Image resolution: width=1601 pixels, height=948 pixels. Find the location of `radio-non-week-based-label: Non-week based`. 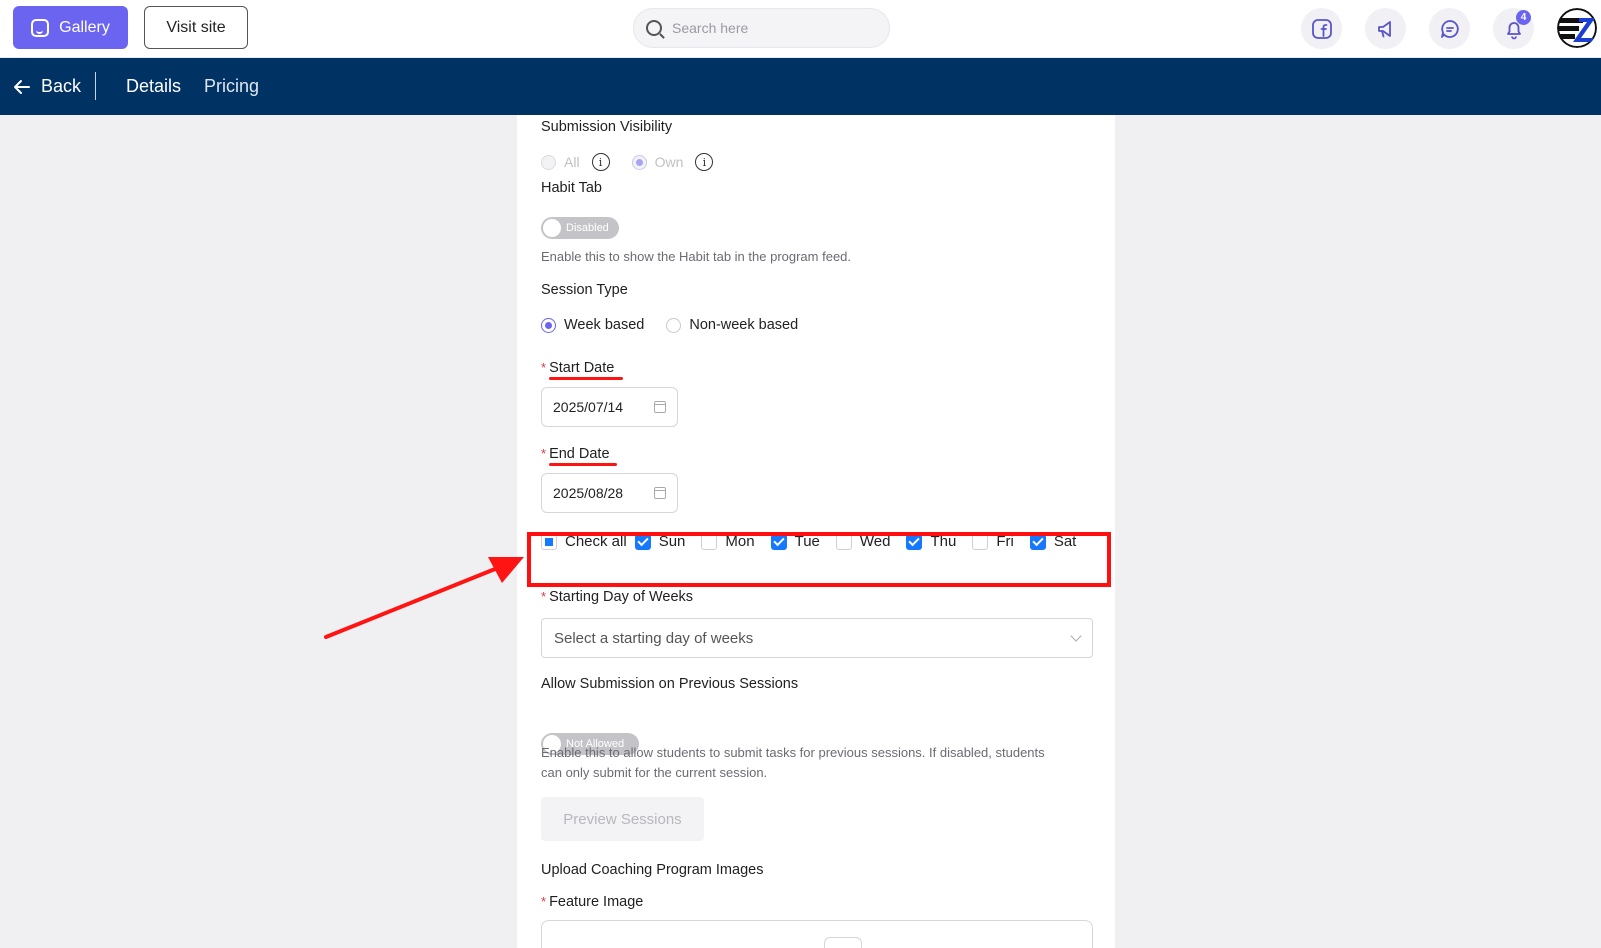

radio-non-week-based-label: Non-week based is located at coordinates (744, 325).